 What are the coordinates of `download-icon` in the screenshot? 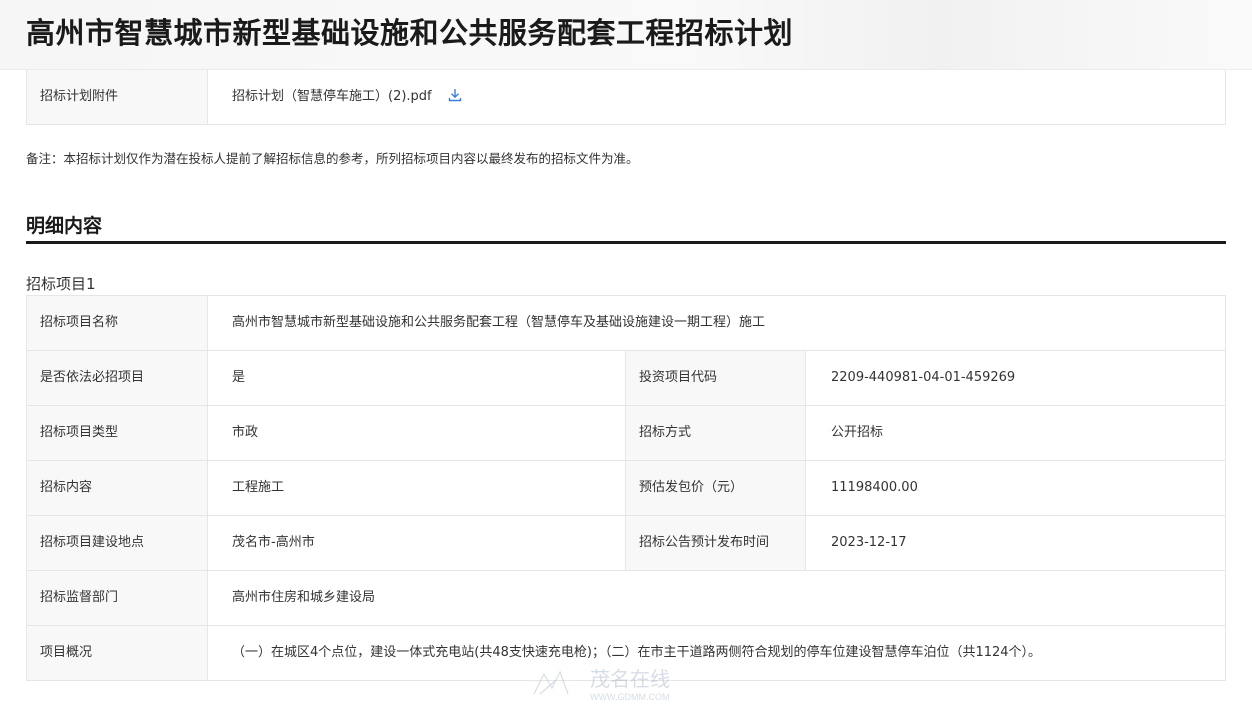 It's located at (455, 95).